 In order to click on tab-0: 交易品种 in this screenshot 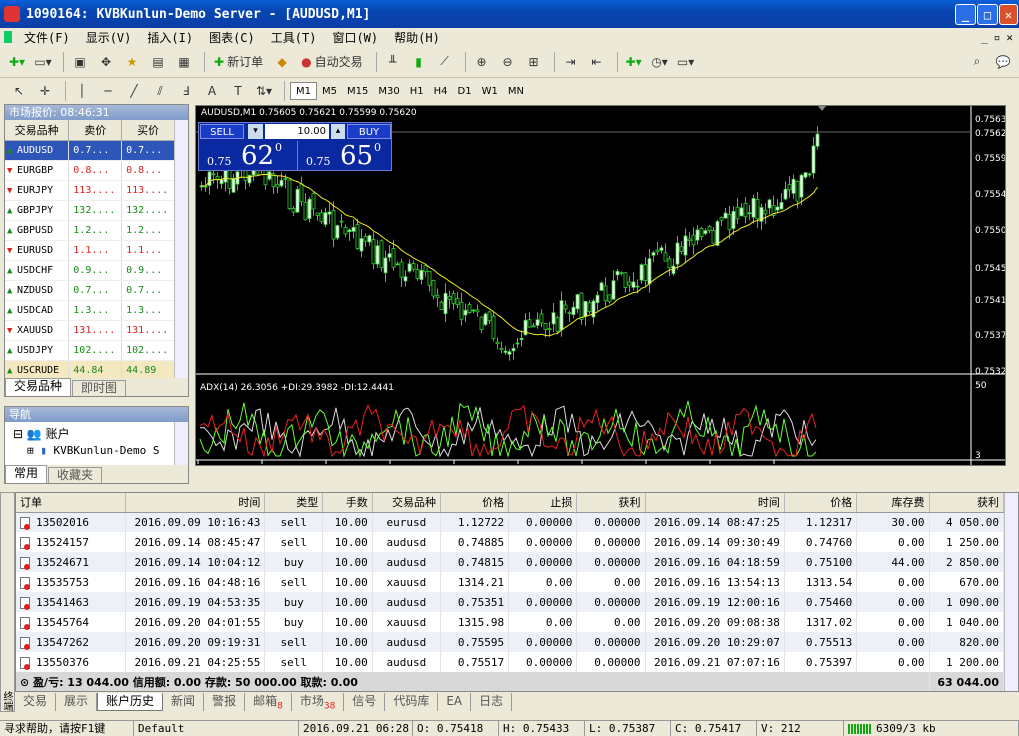, I will do `click(38, 387)`.